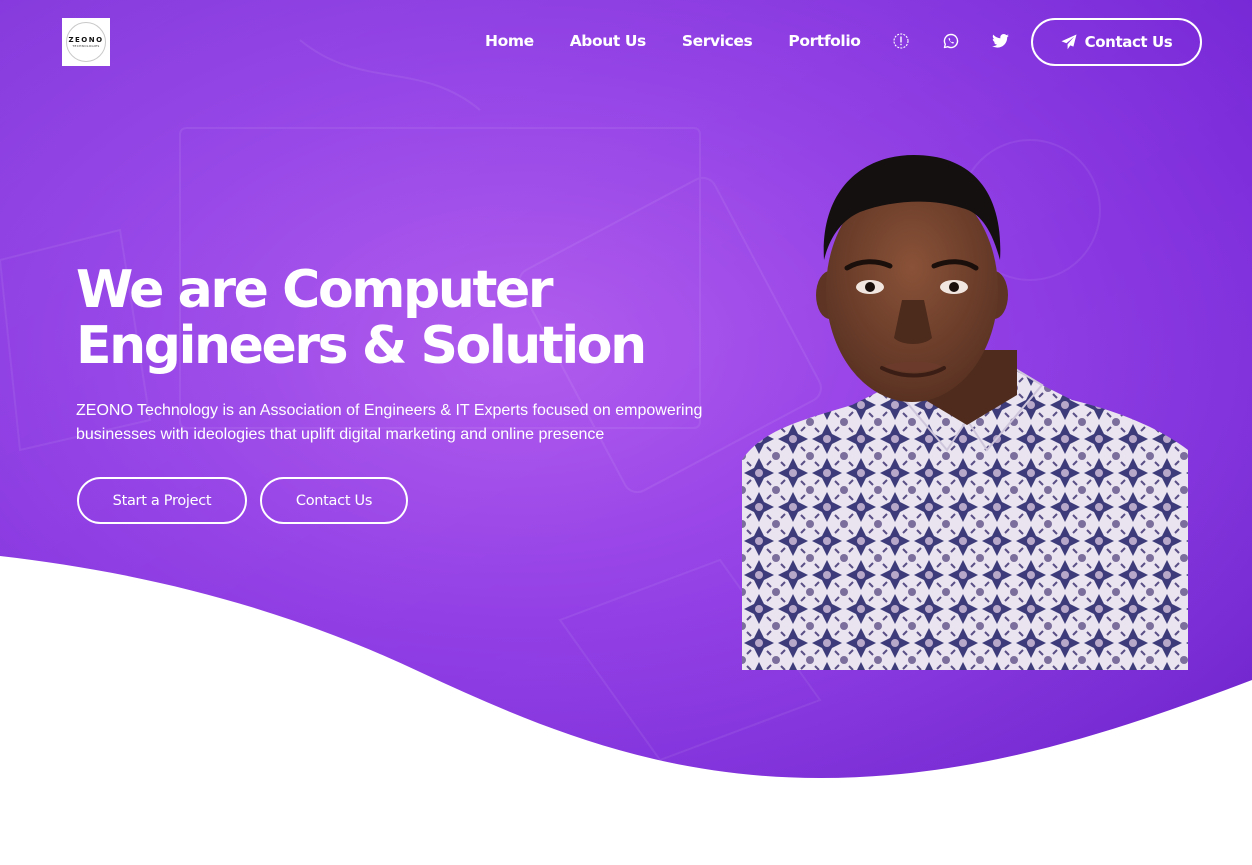  I want to click on whatsapp-icon, so click(951, 41).